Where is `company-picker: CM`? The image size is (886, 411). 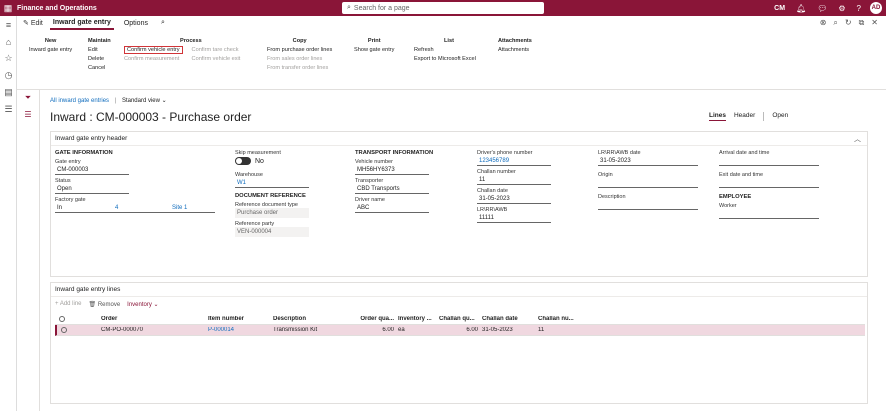 company-picker: CM is located at coordinates (779, 8).